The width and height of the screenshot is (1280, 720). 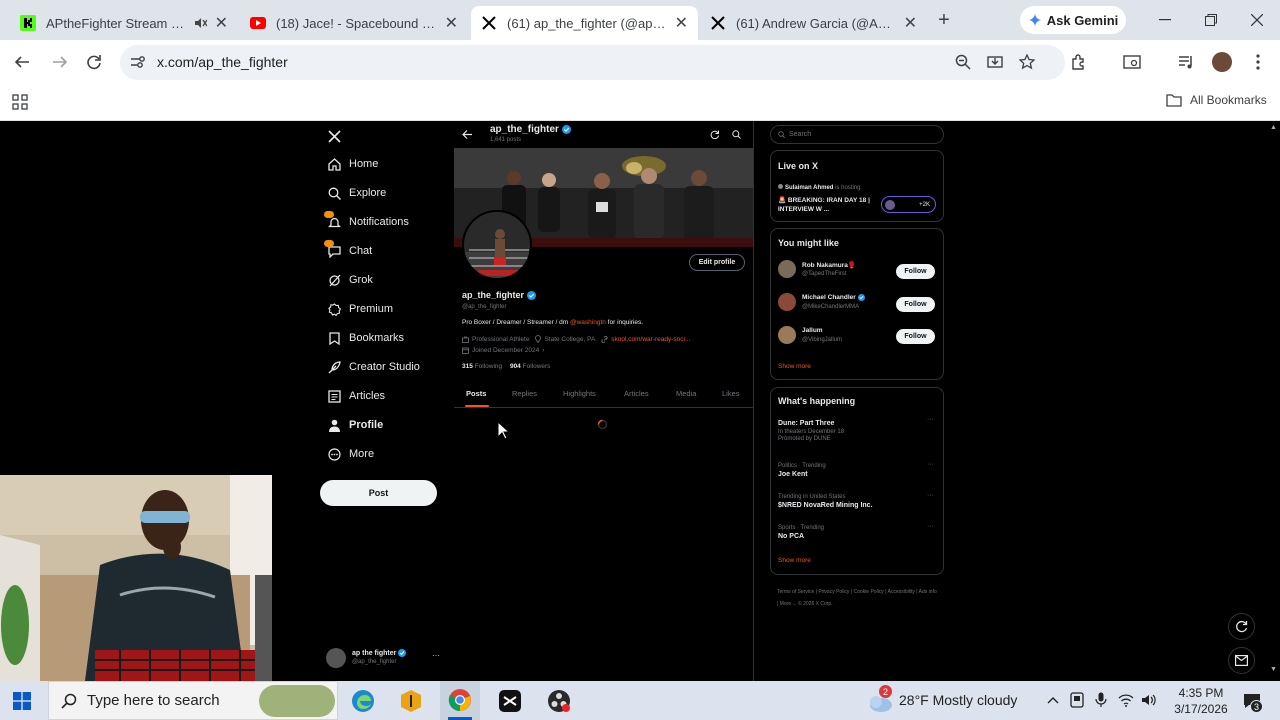 What do you see at coordinates (857, 134) in the screenshot?
I see `x-search-input: Search` at bounding box center [857, 134].